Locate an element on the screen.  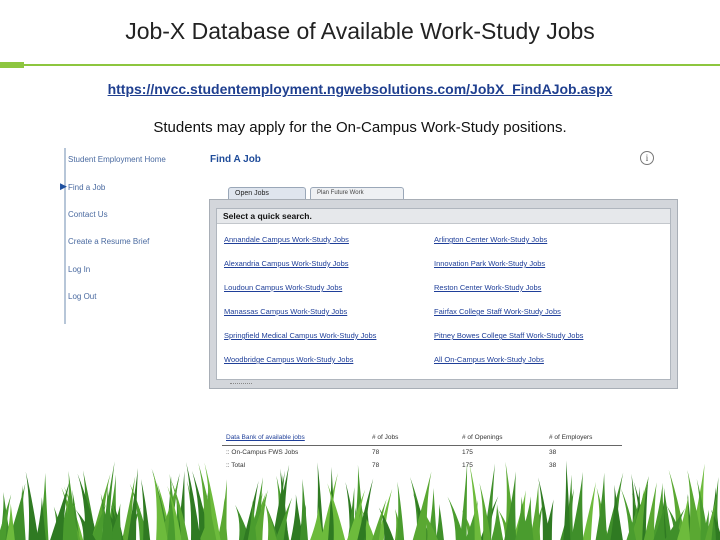
link-loudoun-campus: Loudoun Campus Work-Study Jobs is located at coordinates (283, 287).